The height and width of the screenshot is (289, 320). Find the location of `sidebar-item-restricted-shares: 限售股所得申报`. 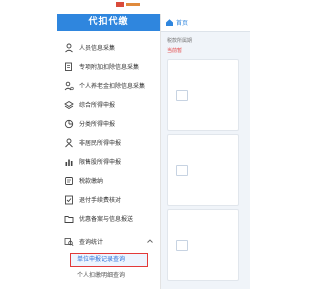

sidebar-item-restricted-shares: 限售股所得申报 is located at coordinates (108, 161).